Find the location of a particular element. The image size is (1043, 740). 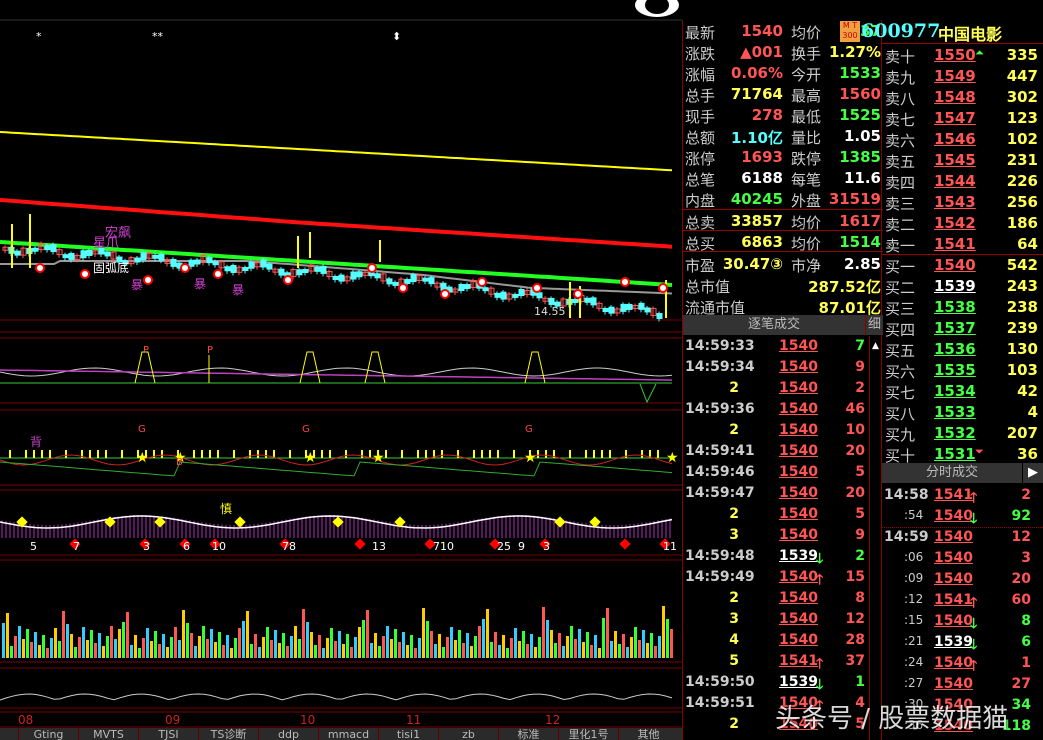

bid-row: 买八 1533 4 is located at coordinates (962, 412).